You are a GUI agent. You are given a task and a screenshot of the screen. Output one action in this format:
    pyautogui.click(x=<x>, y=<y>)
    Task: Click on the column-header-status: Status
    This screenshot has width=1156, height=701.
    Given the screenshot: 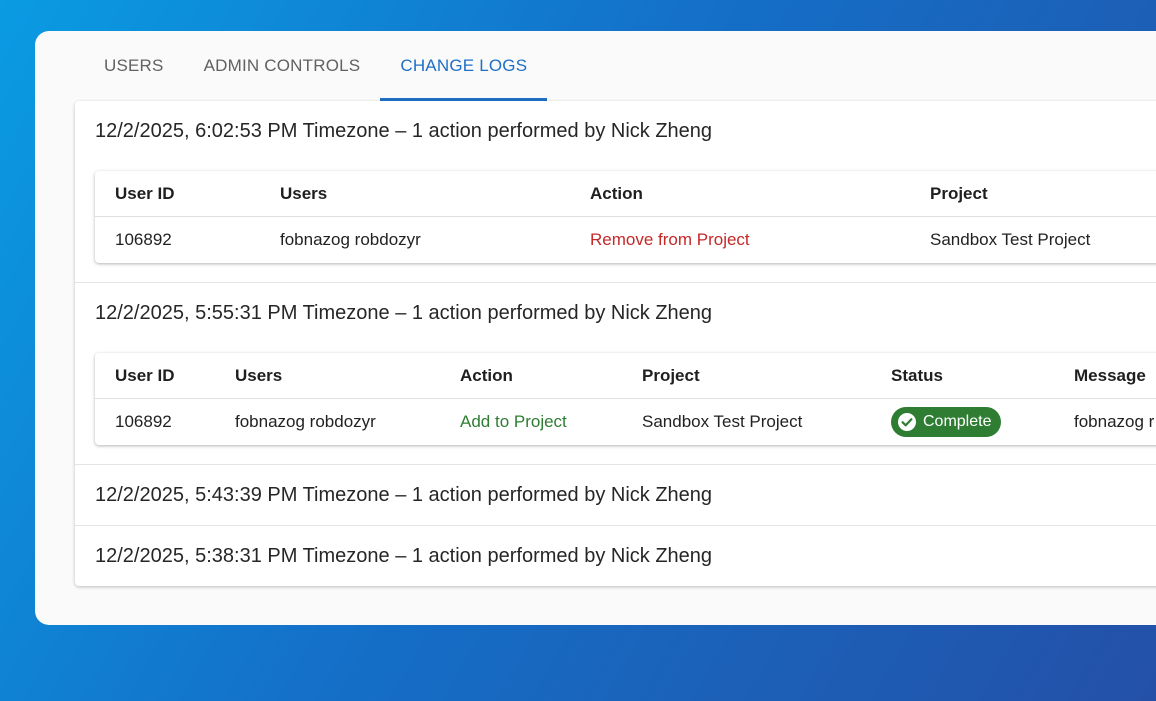 What is the action you would take?
    pyautogui.click(x=917, y=375)
    